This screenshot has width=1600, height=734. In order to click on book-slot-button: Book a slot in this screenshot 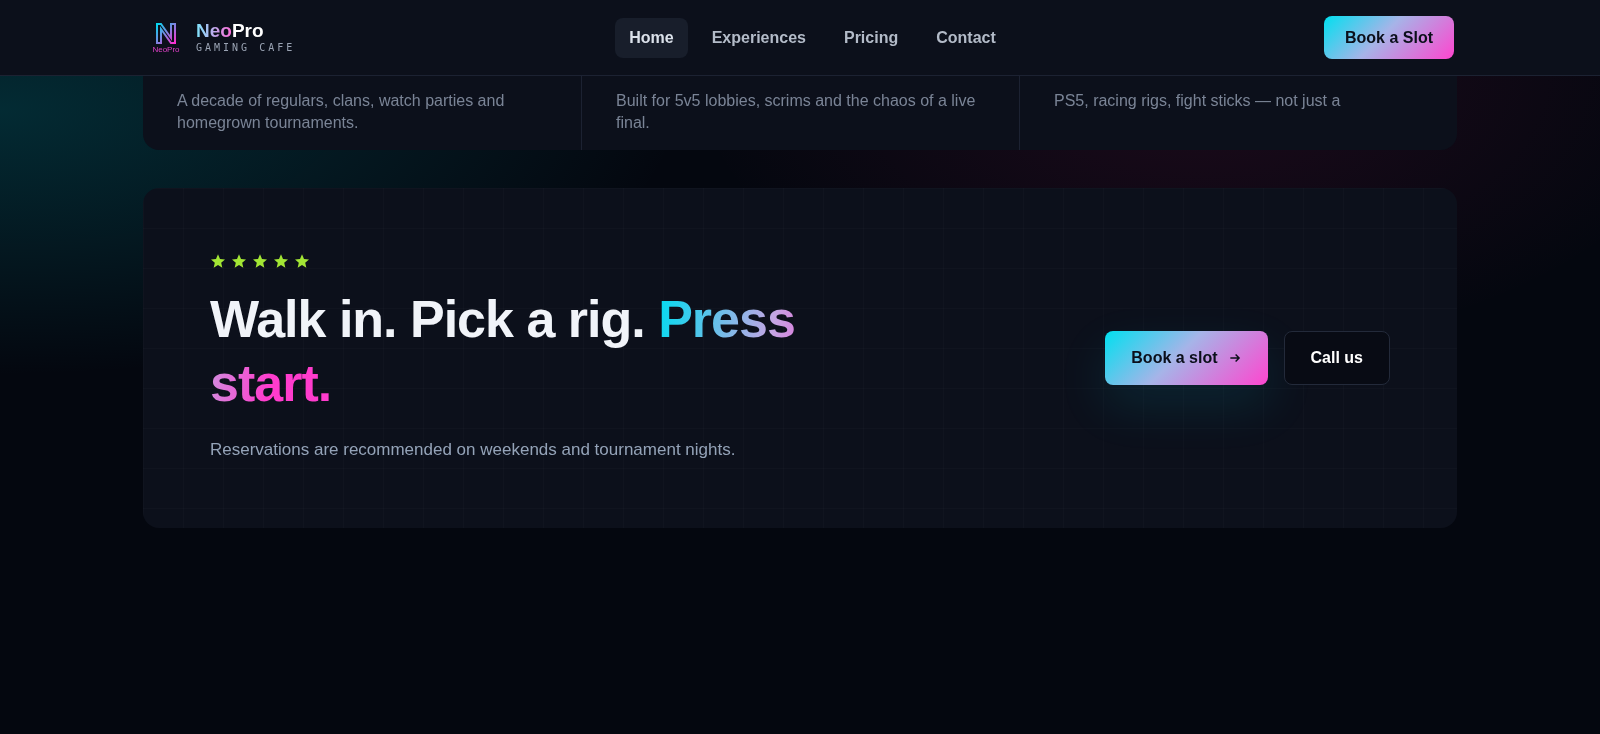, I will do `click(1186, 358)`.